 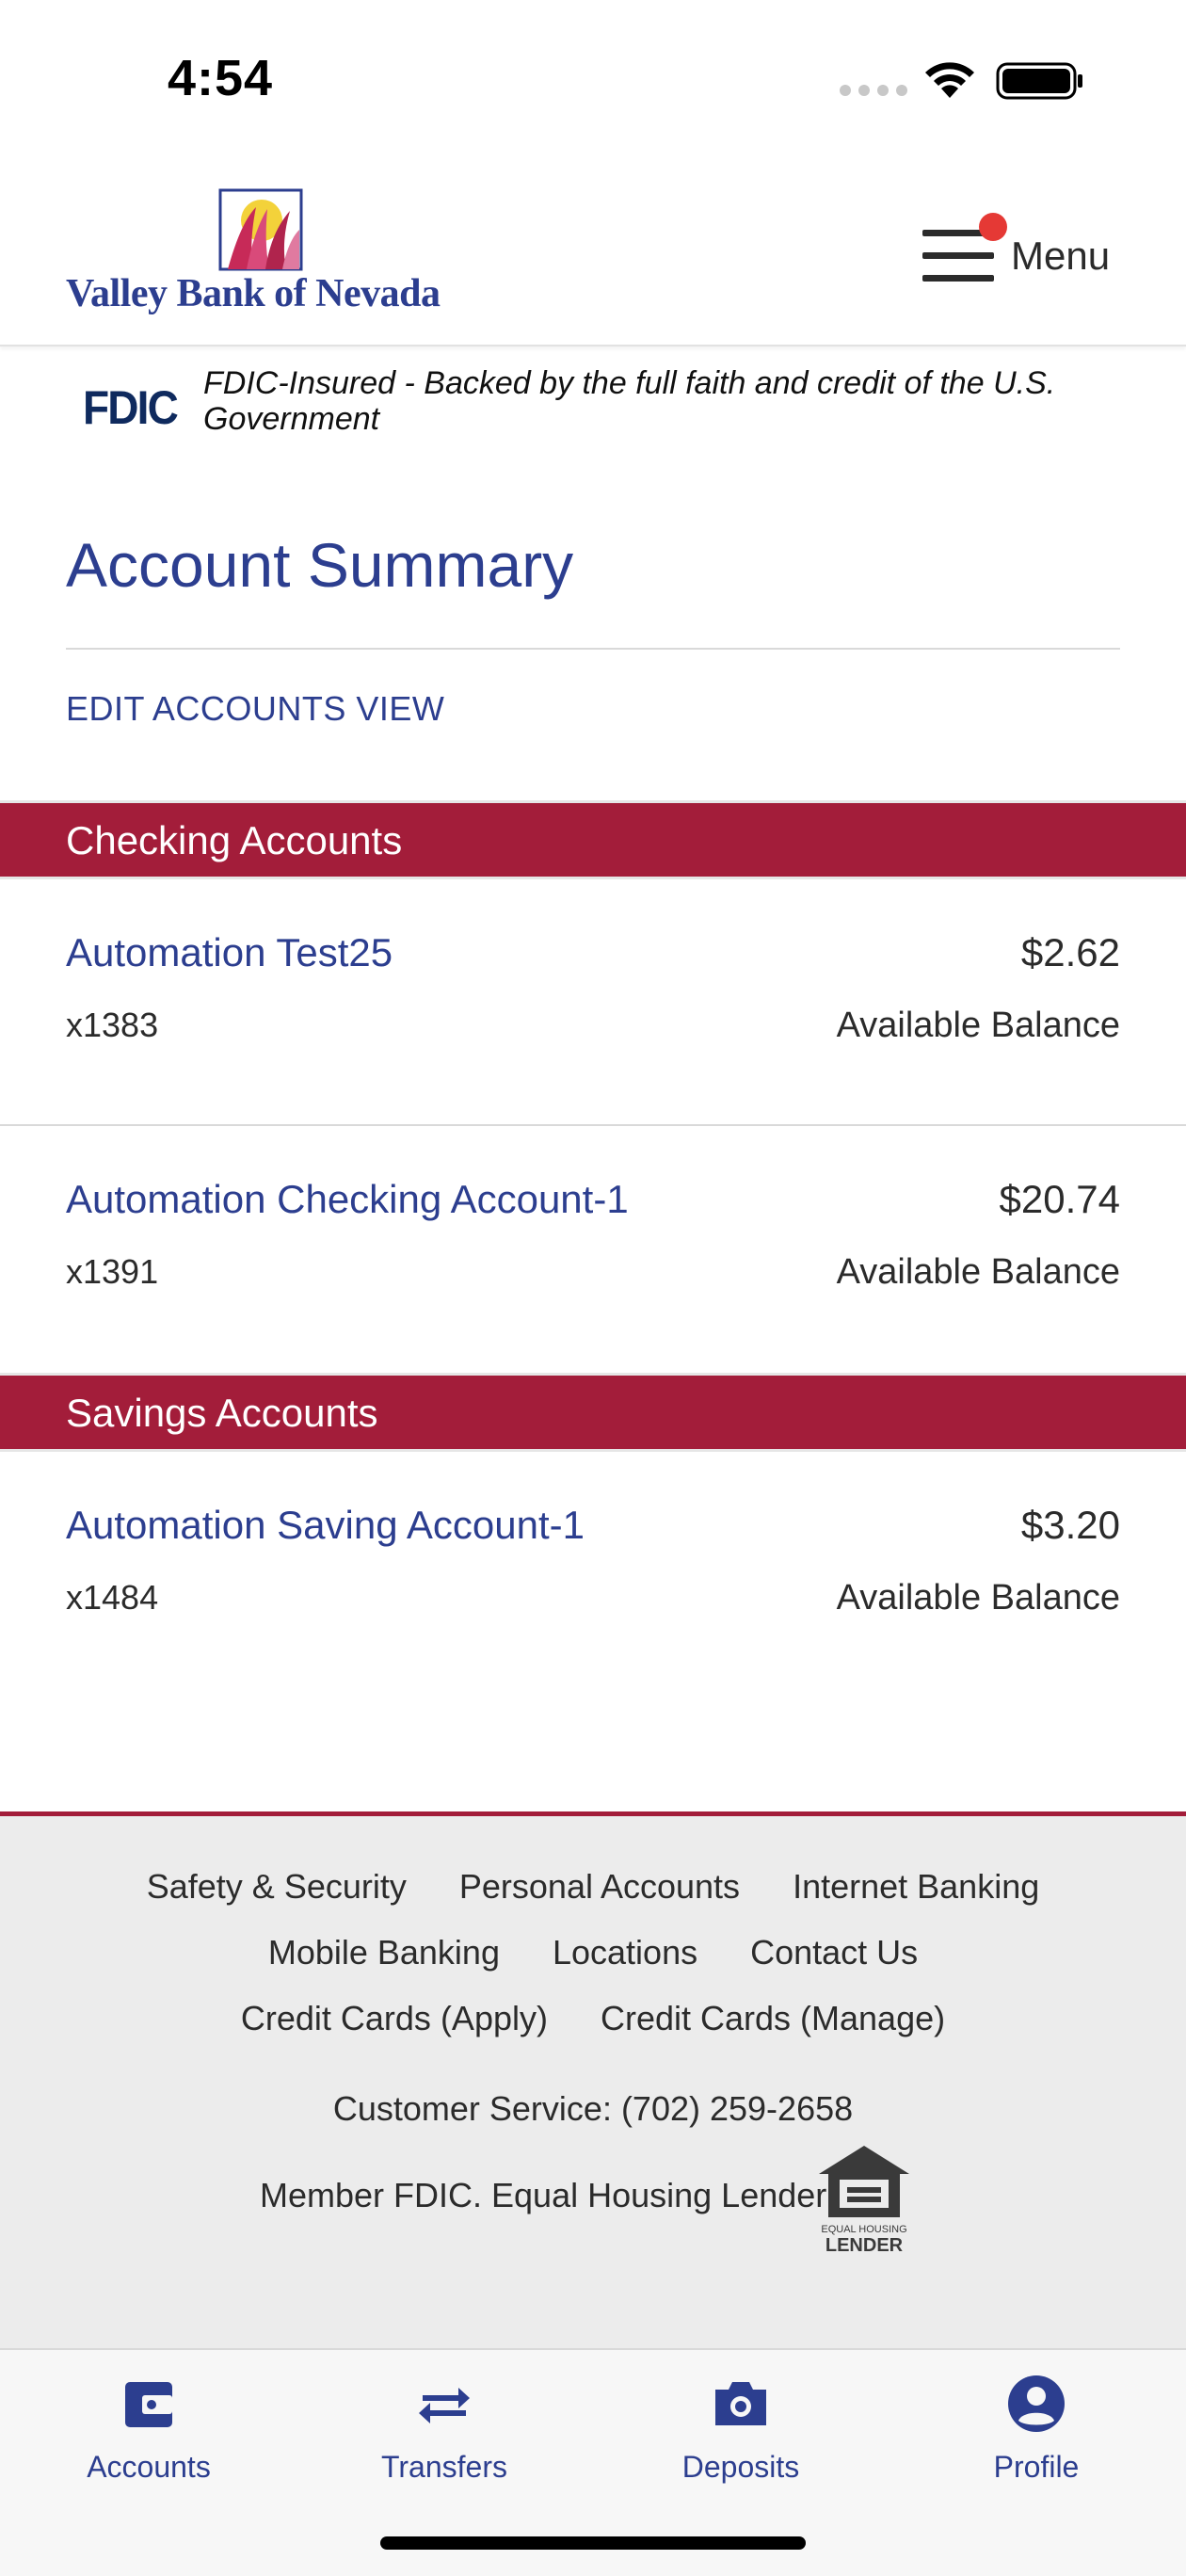 What do you see at coordinates (873, 90) in the screenshot?
I see `cellular-signal-icon` at bounding box center [873, 90].